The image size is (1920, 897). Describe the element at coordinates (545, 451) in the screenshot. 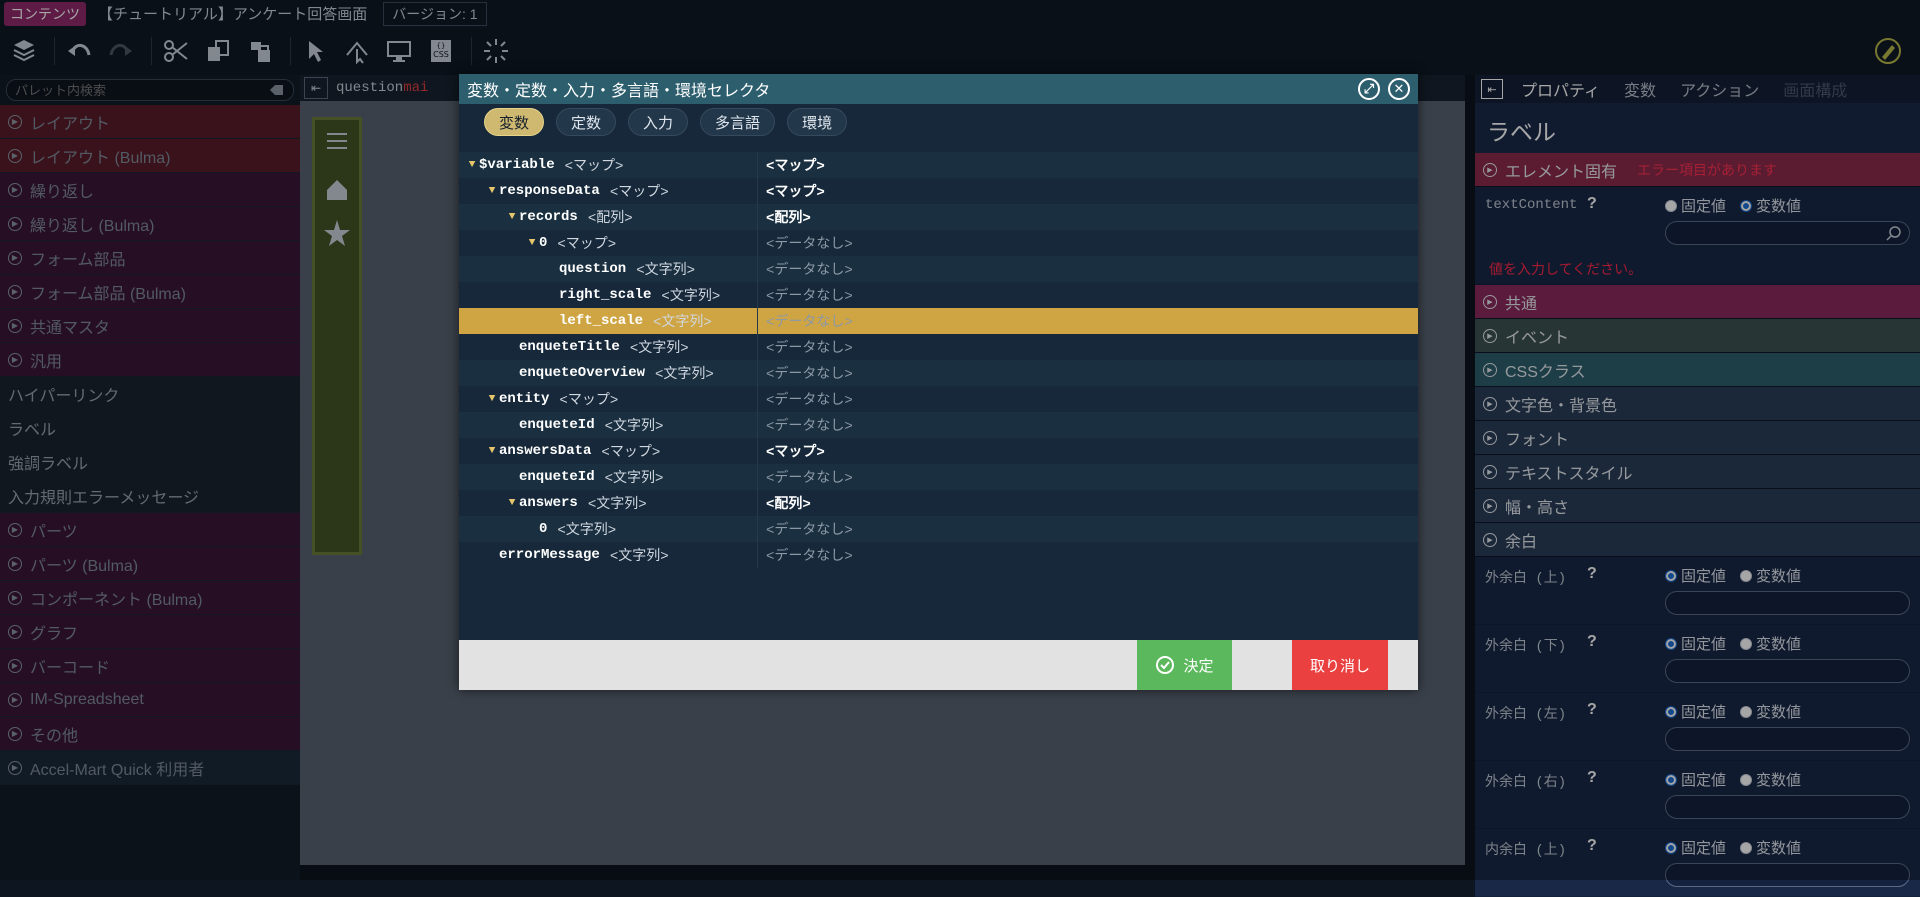

I see `tree-key-name: answersData` at that location.